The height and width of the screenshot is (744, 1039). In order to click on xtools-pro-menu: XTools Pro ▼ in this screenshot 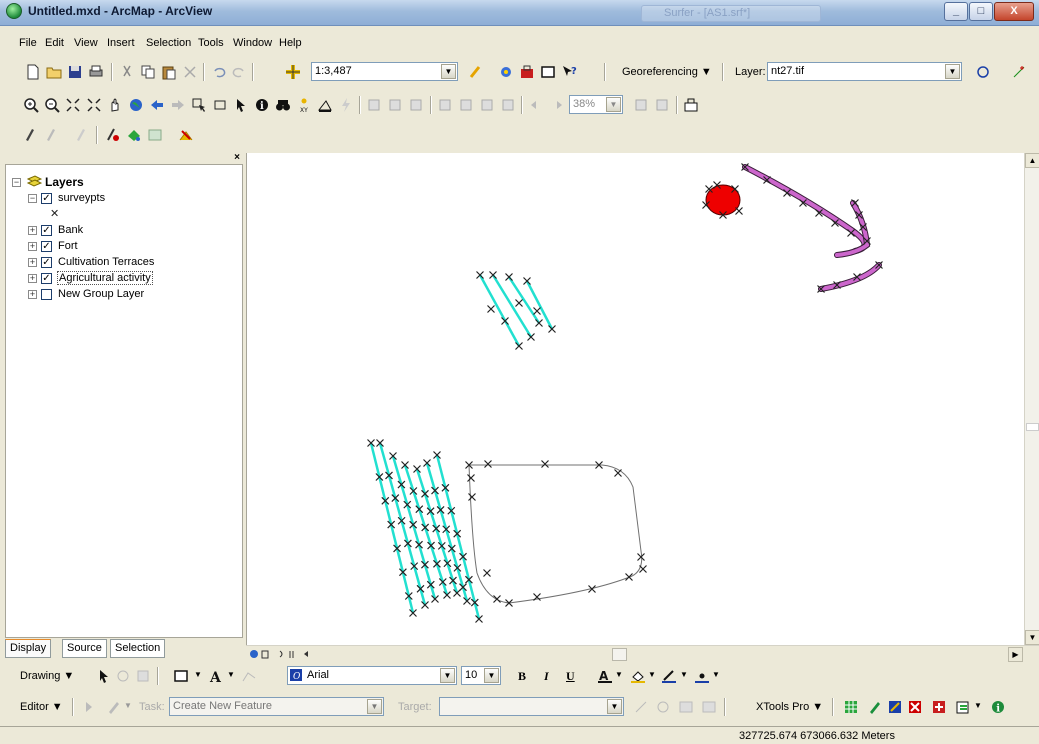, I will do `click(789, 707)`.